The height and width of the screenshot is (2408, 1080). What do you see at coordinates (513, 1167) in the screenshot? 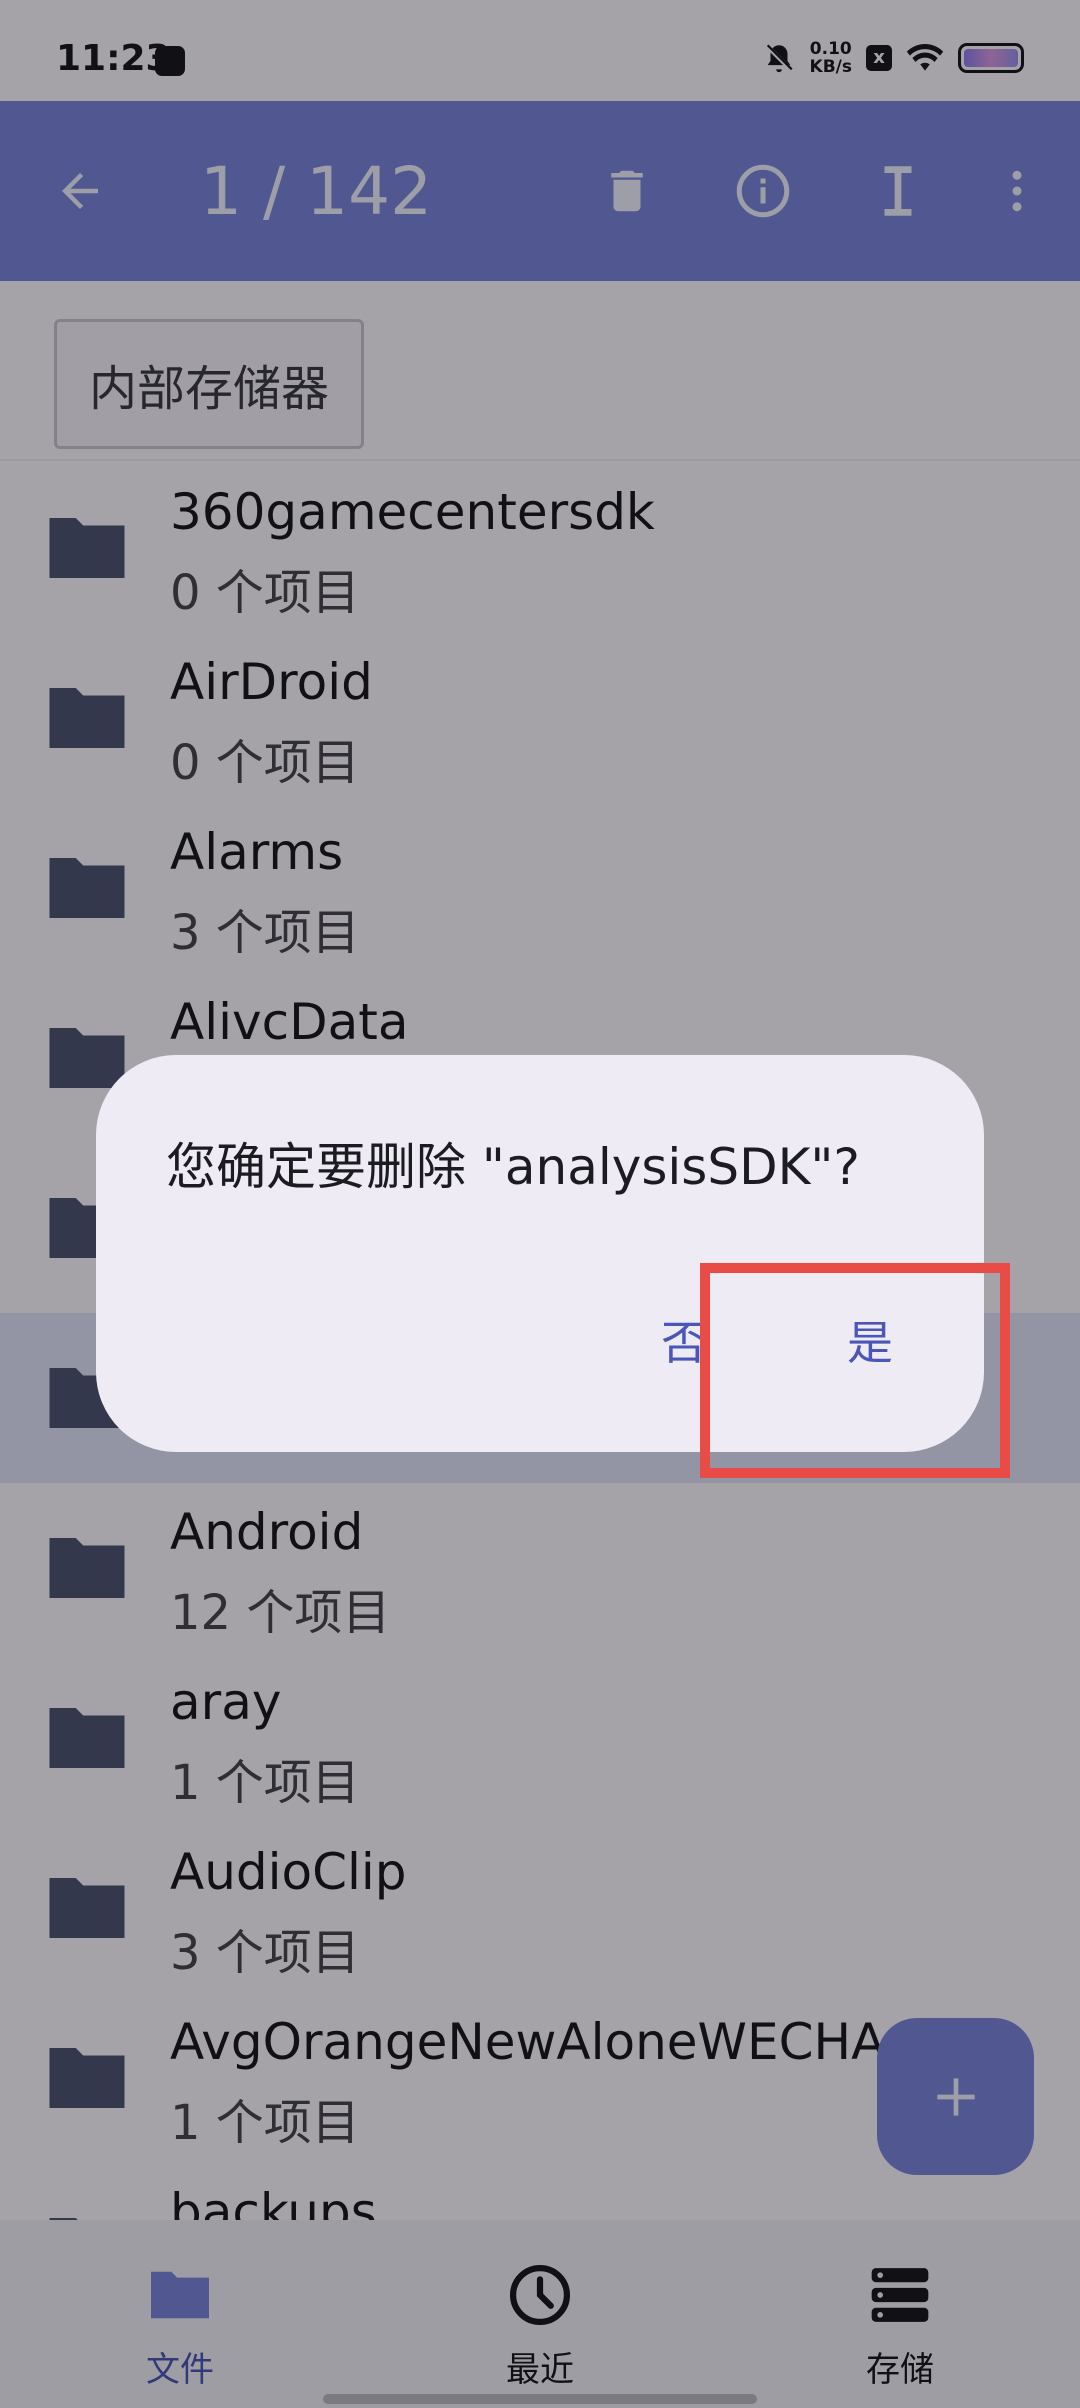
I see `dialog-message: 您确定要删除 "analysisSDK"?` at bounding box center [513, 1167].